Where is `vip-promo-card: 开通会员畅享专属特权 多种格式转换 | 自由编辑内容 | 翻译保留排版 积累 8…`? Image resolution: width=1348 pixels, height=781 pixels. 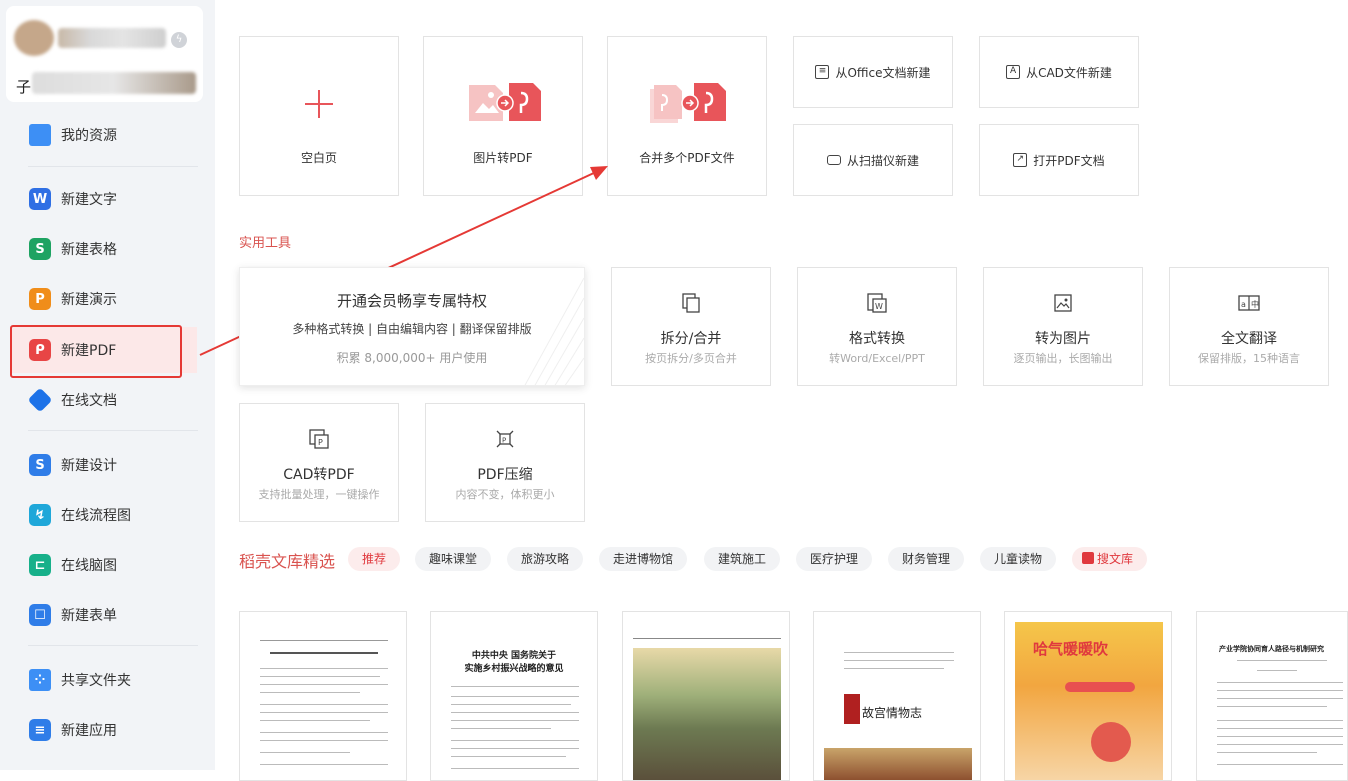
vip-promo-card: 开通会员畅享专属特权 多种格式转换 | 自由编辑内容 | 翻译保留排版 积累 8… is located at coordinates (412, 326).